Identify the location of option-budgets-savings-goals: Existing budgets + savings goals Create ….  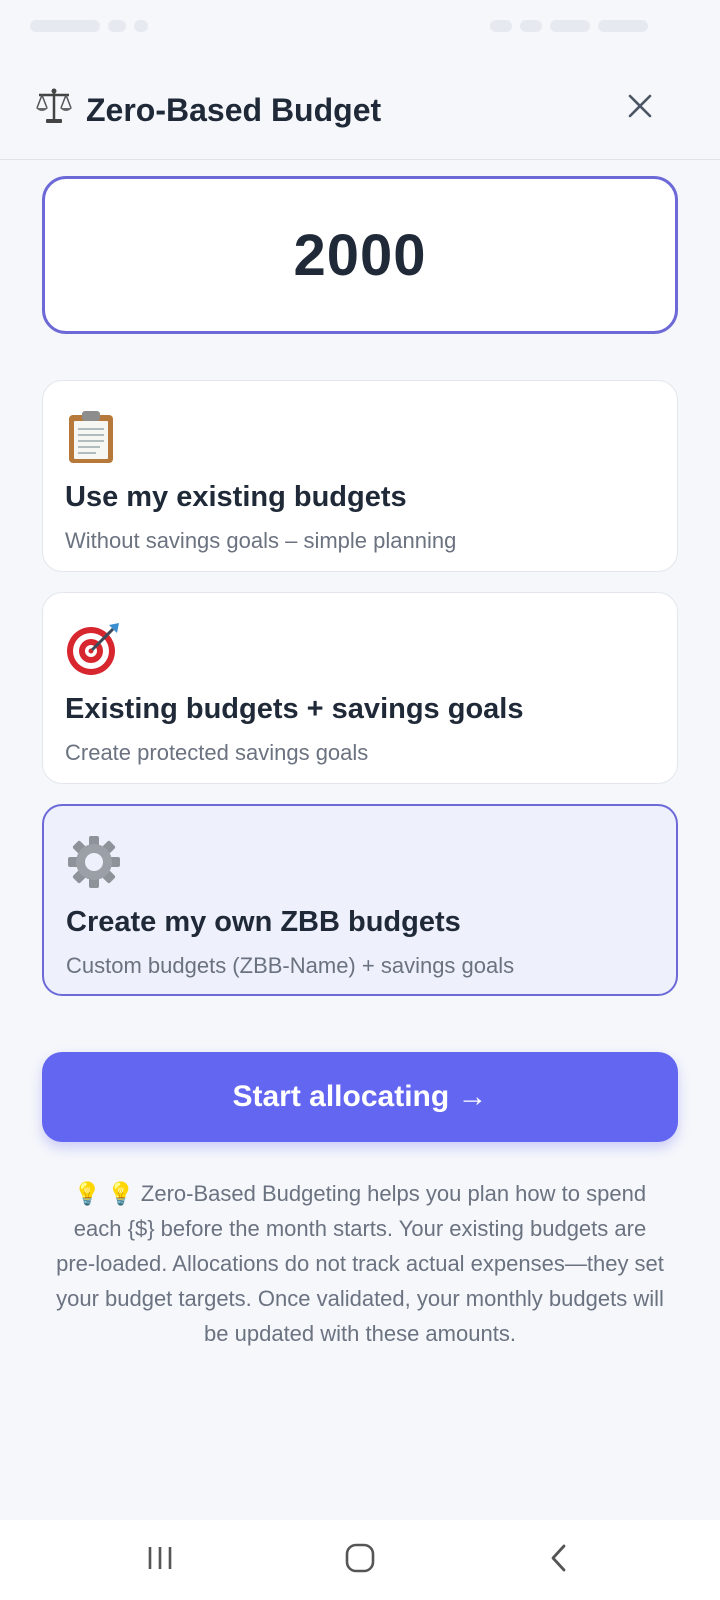
(360, 688).